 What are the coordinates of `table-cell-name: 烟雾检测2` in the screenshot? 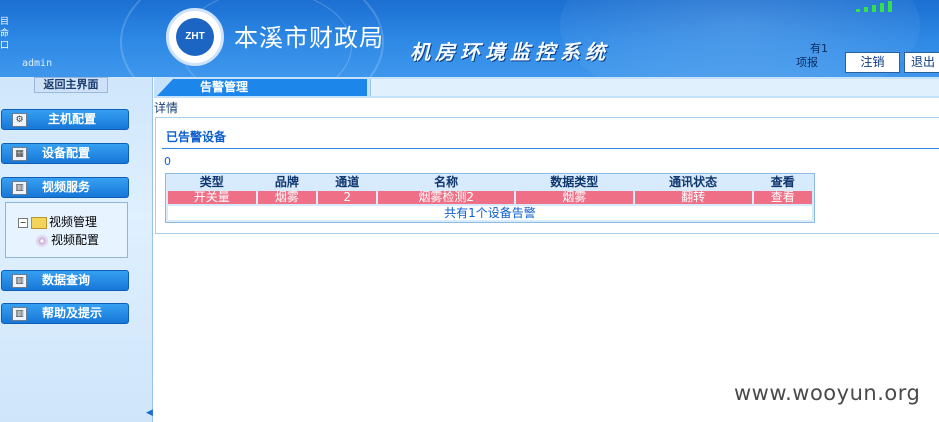 It's located at (446, 197).